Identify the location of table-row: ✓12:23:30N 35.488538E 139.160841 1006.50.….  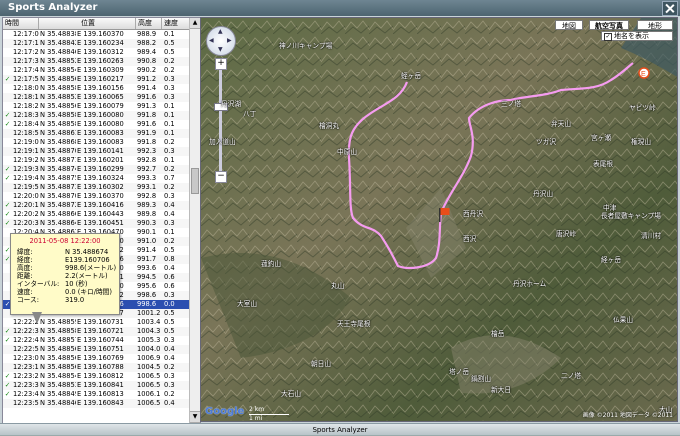
(101, 385).